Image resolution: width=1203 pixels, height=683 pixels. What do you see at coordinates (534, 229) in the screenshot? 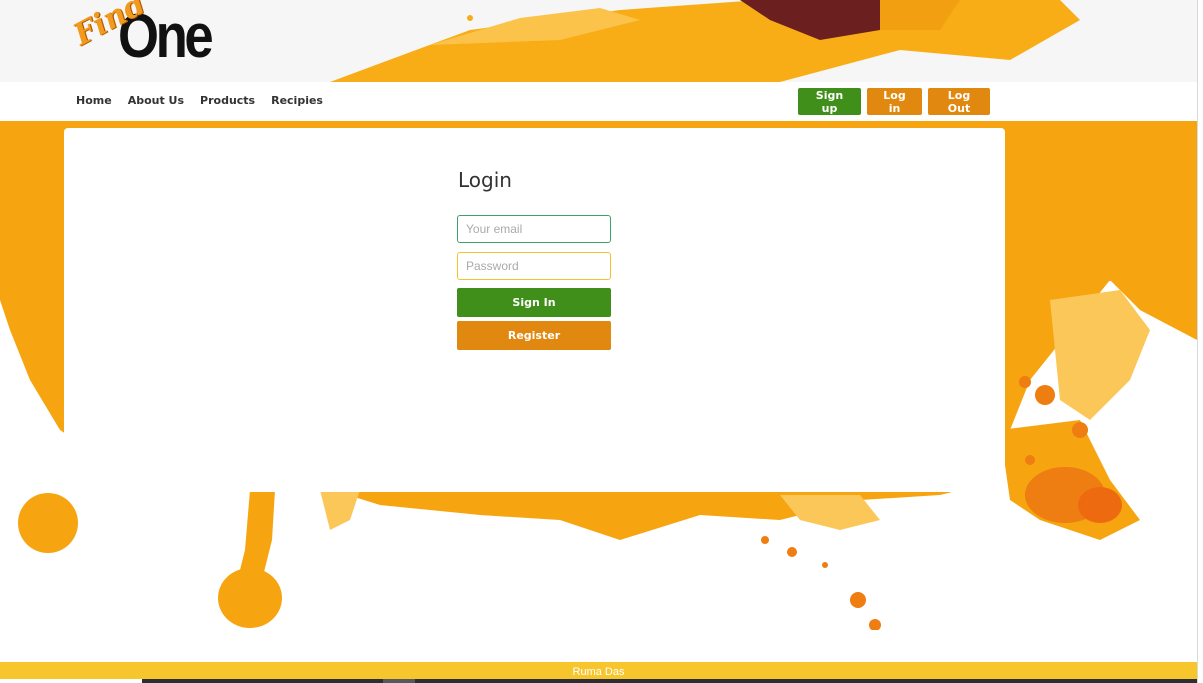
I see `email-field` at bounding box center [534, 229].